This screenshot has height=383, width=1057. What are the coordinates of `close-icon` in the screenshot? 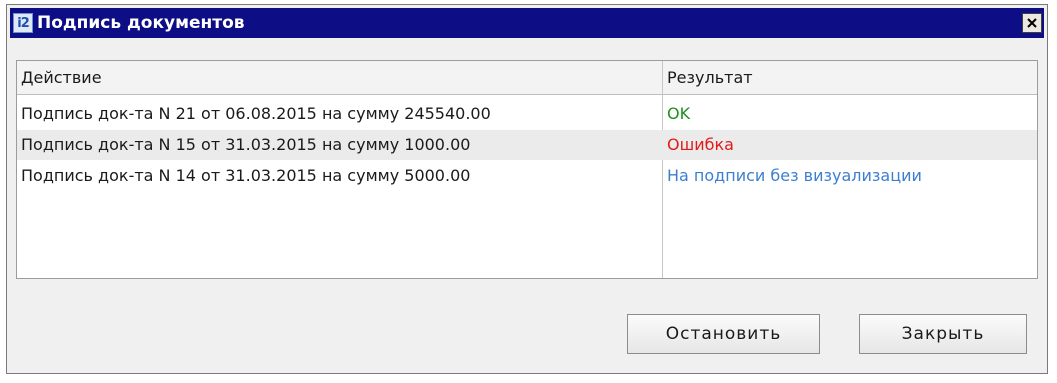 It's located at (1032, 23).